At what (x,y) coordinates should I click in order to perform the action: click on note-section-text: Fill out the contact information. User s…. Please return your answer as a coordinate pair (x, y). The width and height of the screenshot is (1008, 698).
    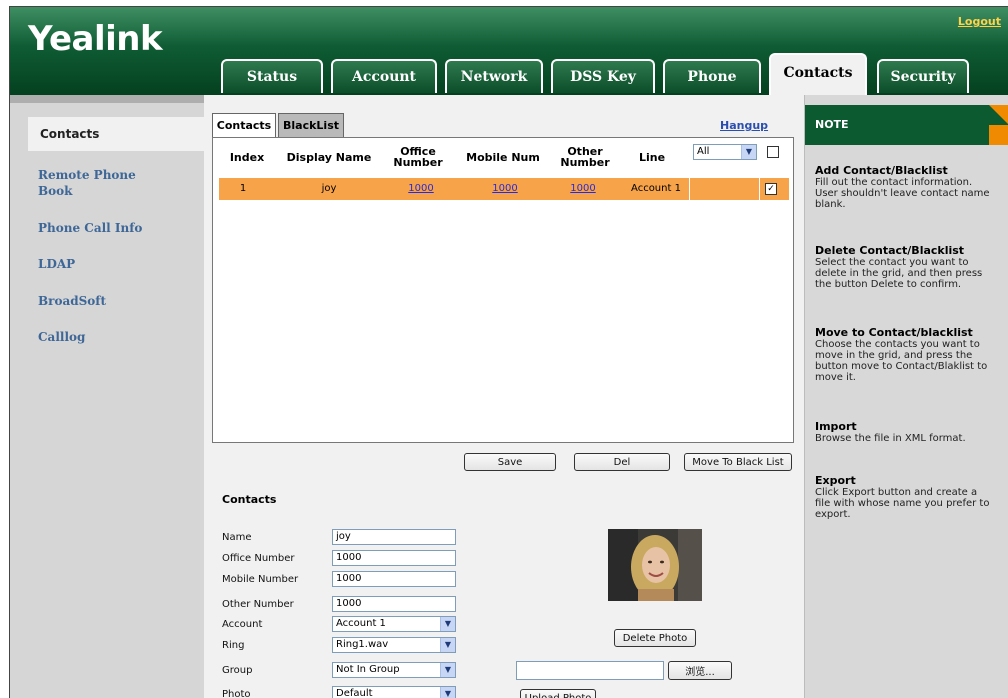
    Looking at the image, I should click on (902, 193).